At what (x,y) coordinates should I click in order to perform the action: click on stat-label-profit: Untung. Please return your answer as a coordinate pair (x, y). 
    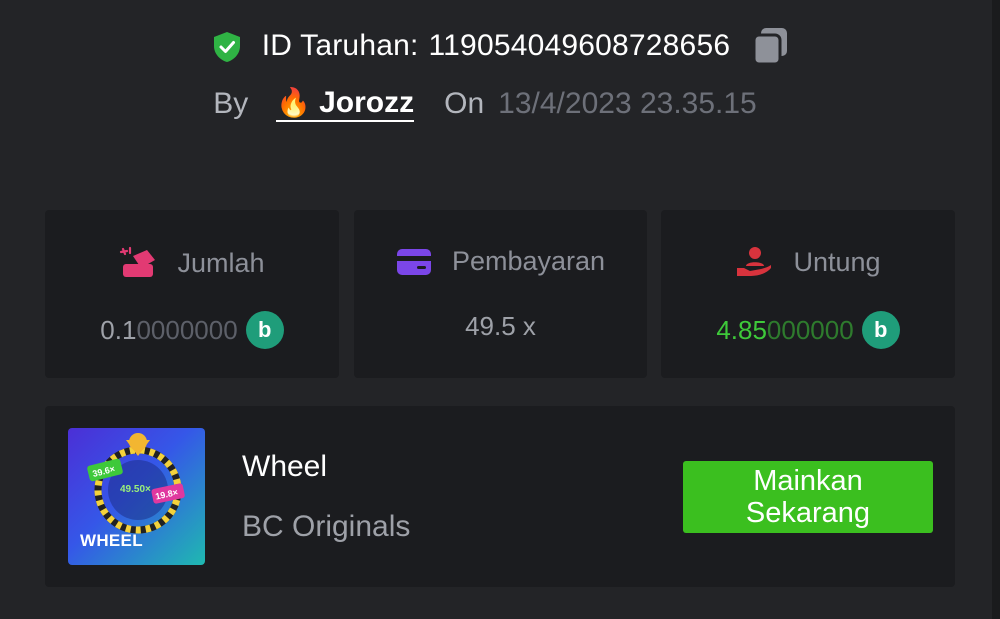
    Looking at the image, I should click on (837, 261).